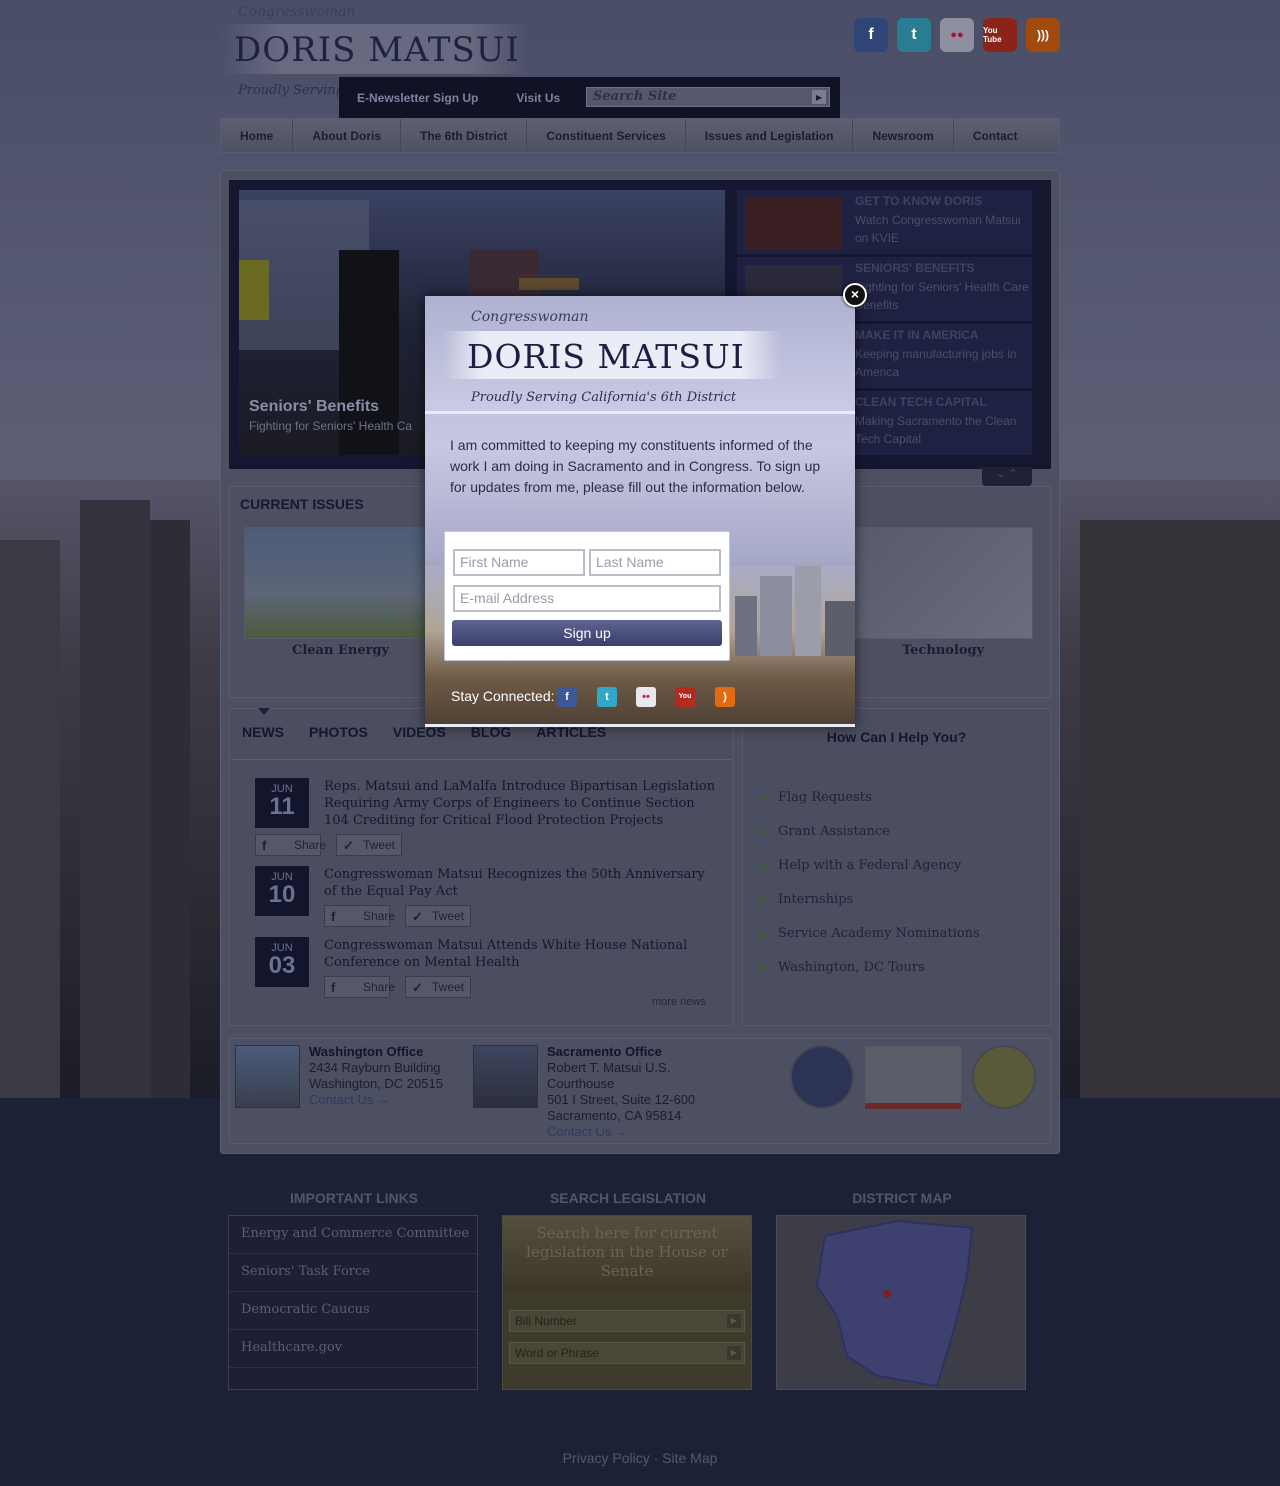 The image size is (1280, 1486). I want to click on office-address: 501 I Street, Suite 12-600, so click(621, 1099).